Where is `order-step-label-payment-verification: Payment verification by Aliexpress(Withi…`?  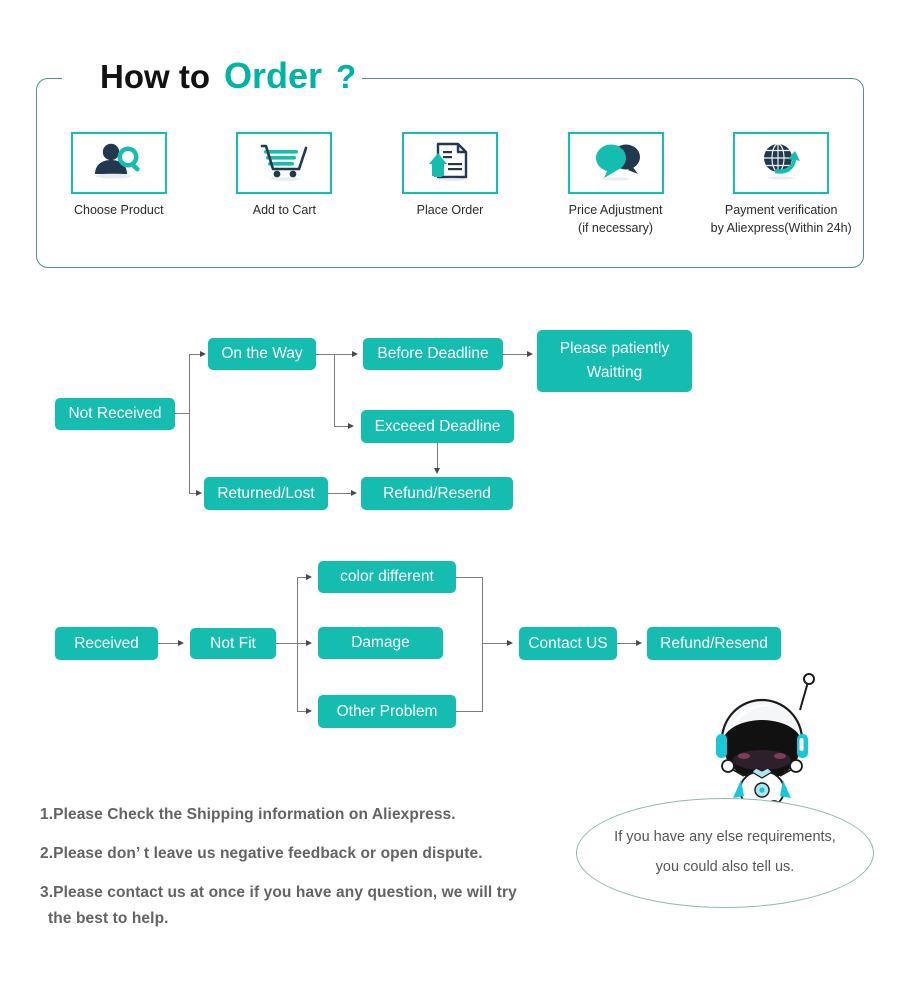
order-step-label-payment-verification: Payment verification by Aliexpress(Withi… is located at coordinates (781, 219).